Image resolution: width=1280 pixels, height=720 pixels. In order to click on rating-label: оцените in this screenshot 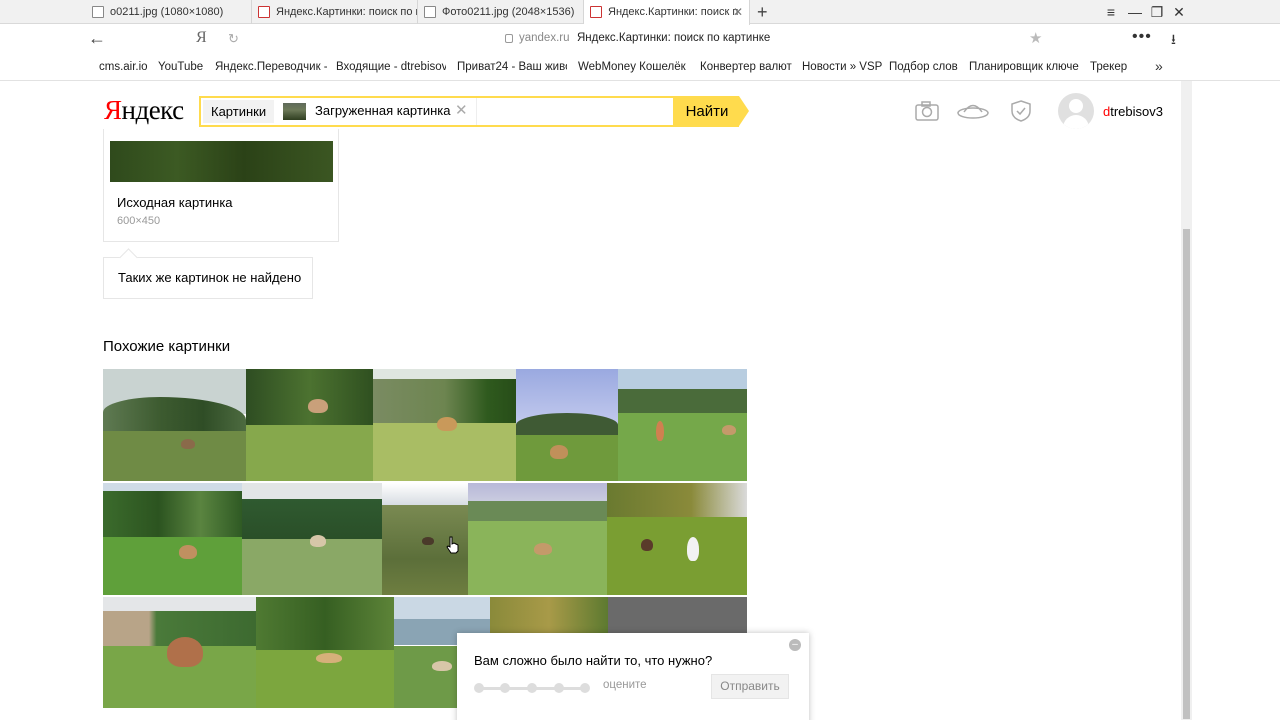, I will do `click(625, 685)`.